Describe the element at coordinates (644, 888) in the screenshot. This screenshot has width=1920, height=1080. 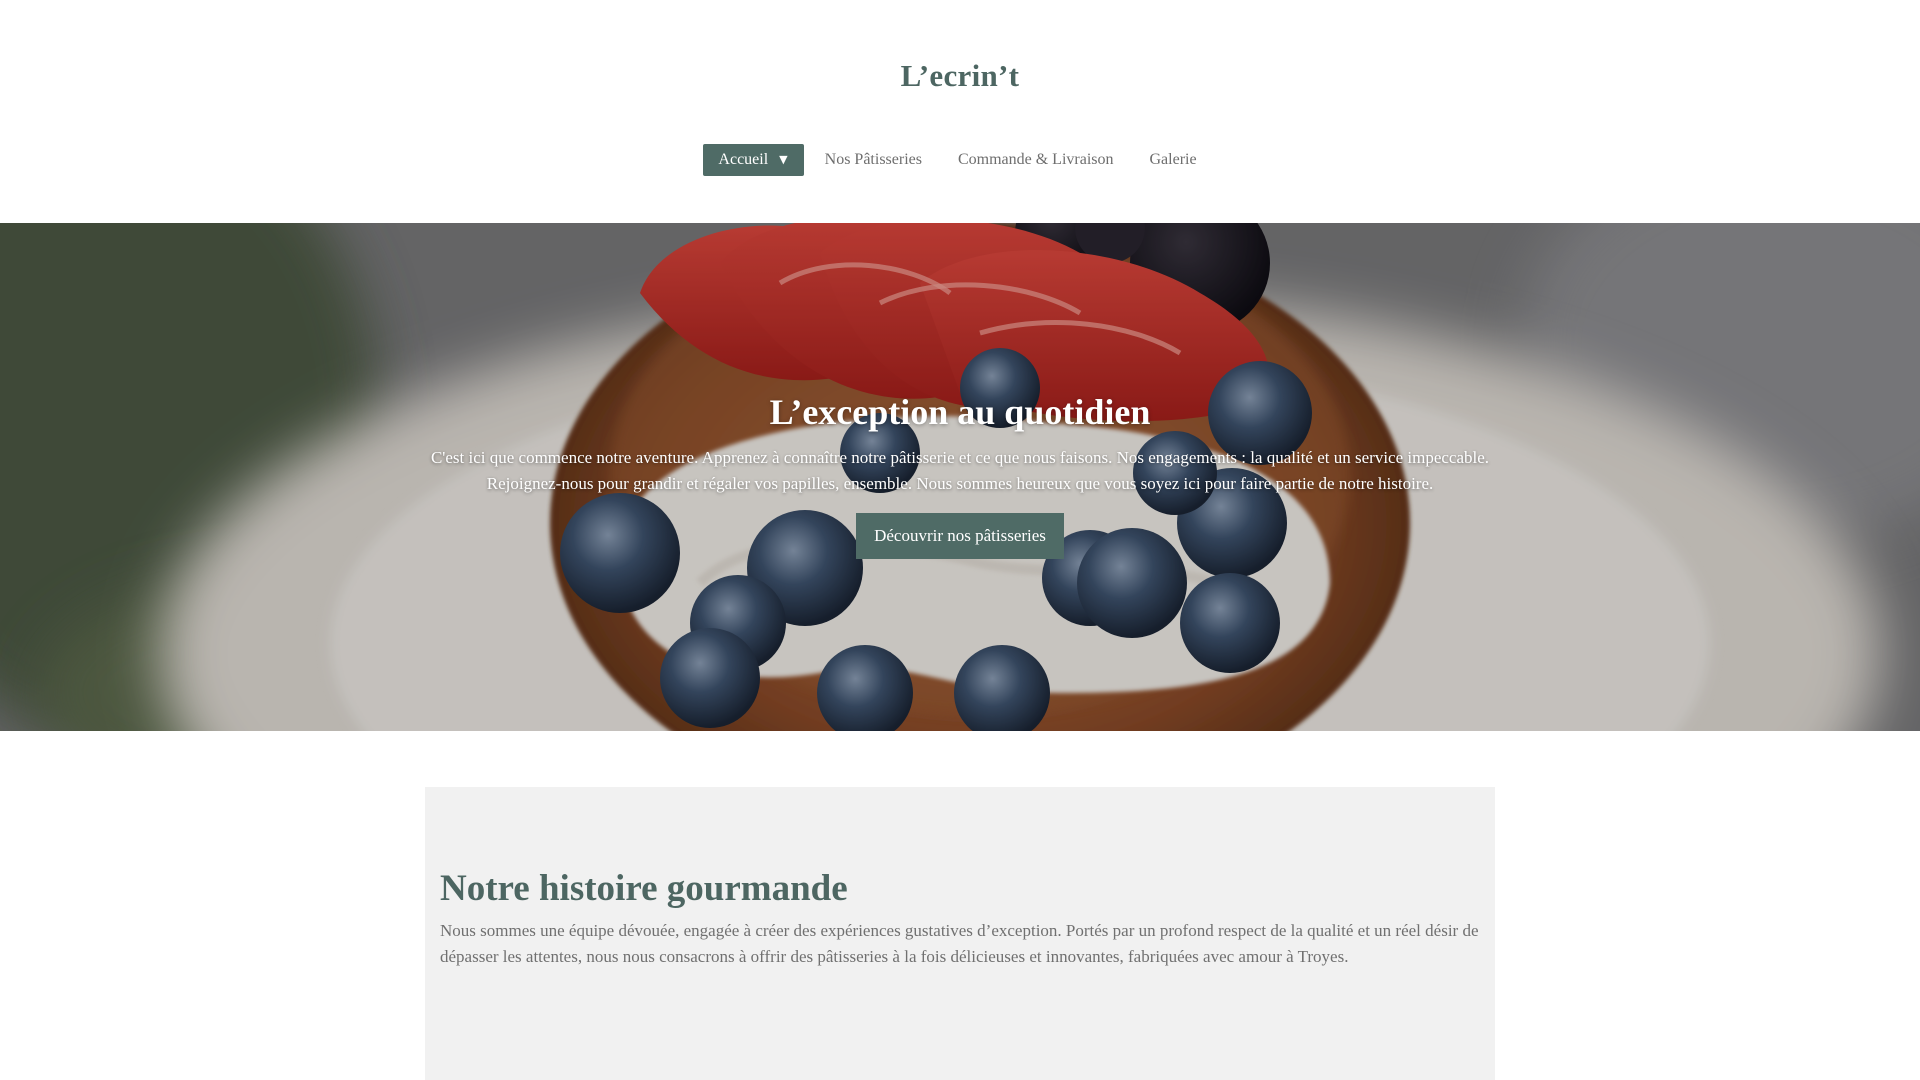
I see `story-title: Notre histoire gourmande` at that location.